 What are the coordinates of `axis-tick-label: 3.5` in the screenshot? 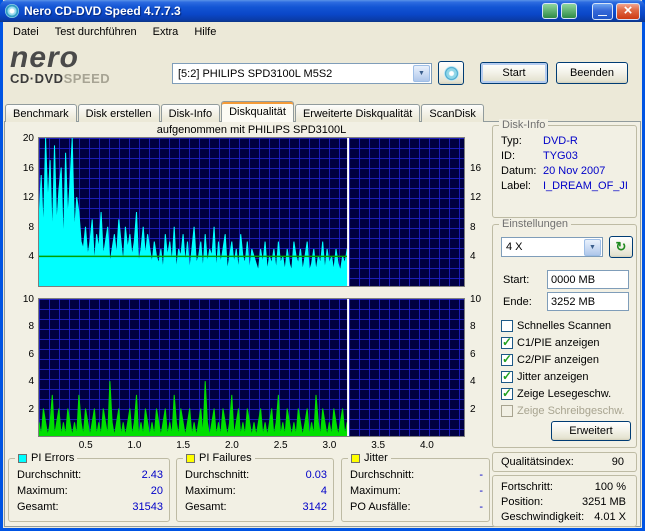 It's located at (378, 445).